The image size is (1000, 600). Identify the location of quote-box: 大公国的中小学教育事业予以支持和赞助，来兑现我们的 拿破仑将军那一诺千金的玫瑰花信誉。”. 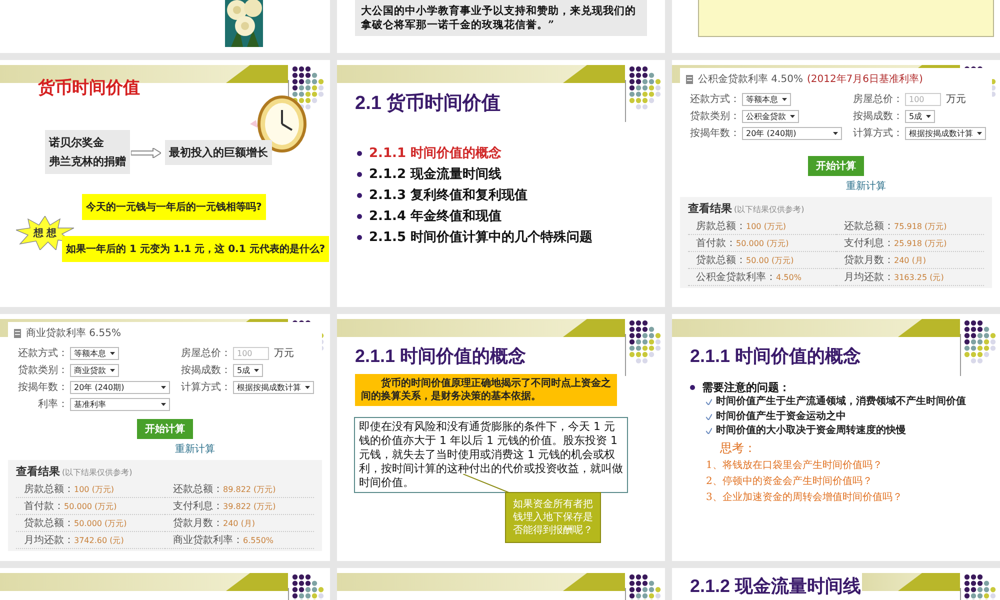
(501, 18).